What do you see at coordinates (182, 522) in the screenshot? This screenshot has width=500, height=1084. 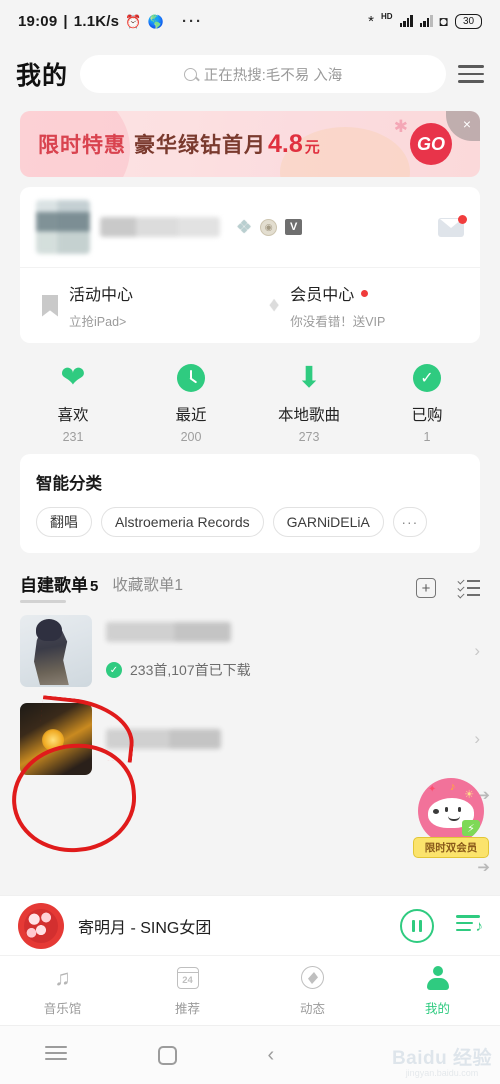 I see `chip-alstroemeria: Alstroemeria Records` at bounding box center [182, 522].